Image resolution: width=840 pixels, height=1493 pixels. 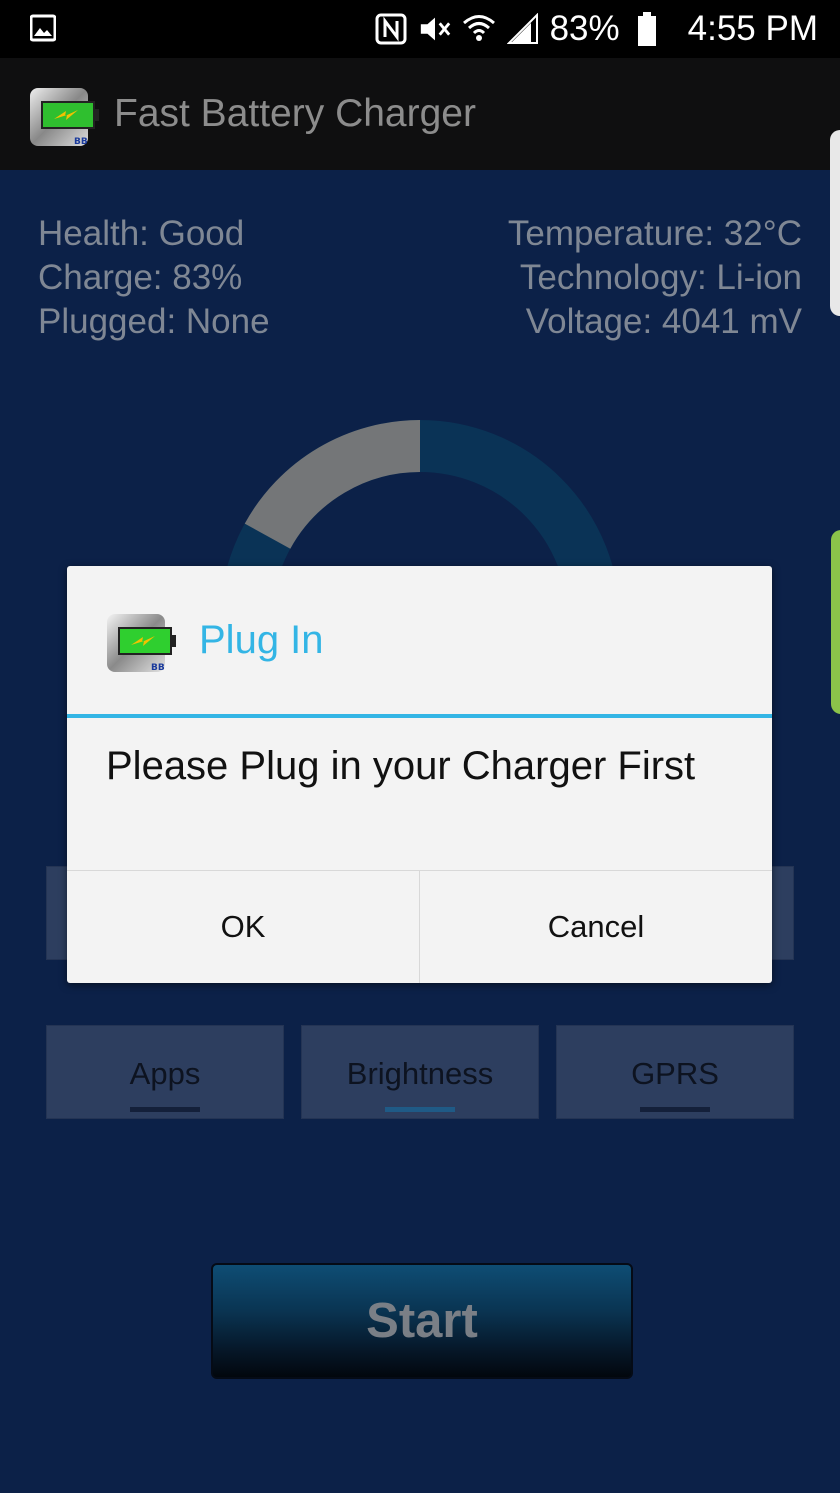 I want to click on brightness-indicator, so click(x=420, y=1109).